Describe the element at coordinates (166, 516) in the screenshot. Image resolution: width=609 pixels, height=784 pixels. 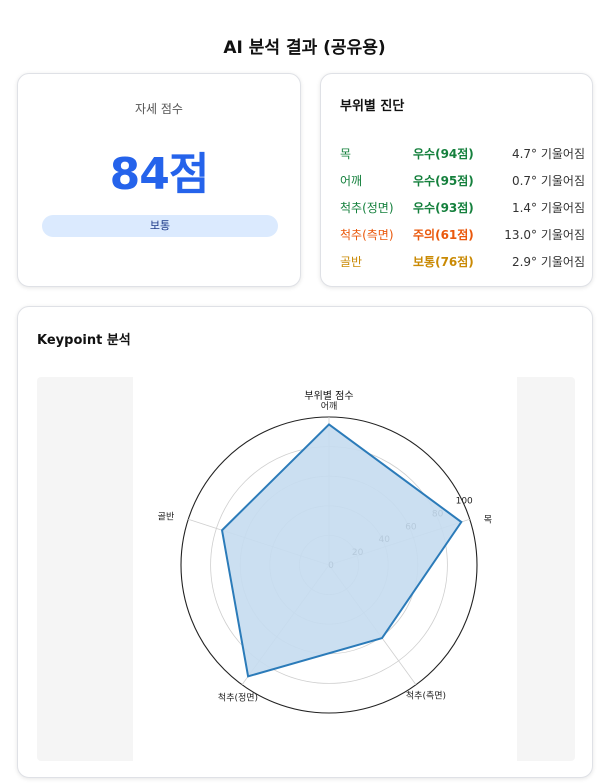
I see `radar-category-label: 골반` at that location.